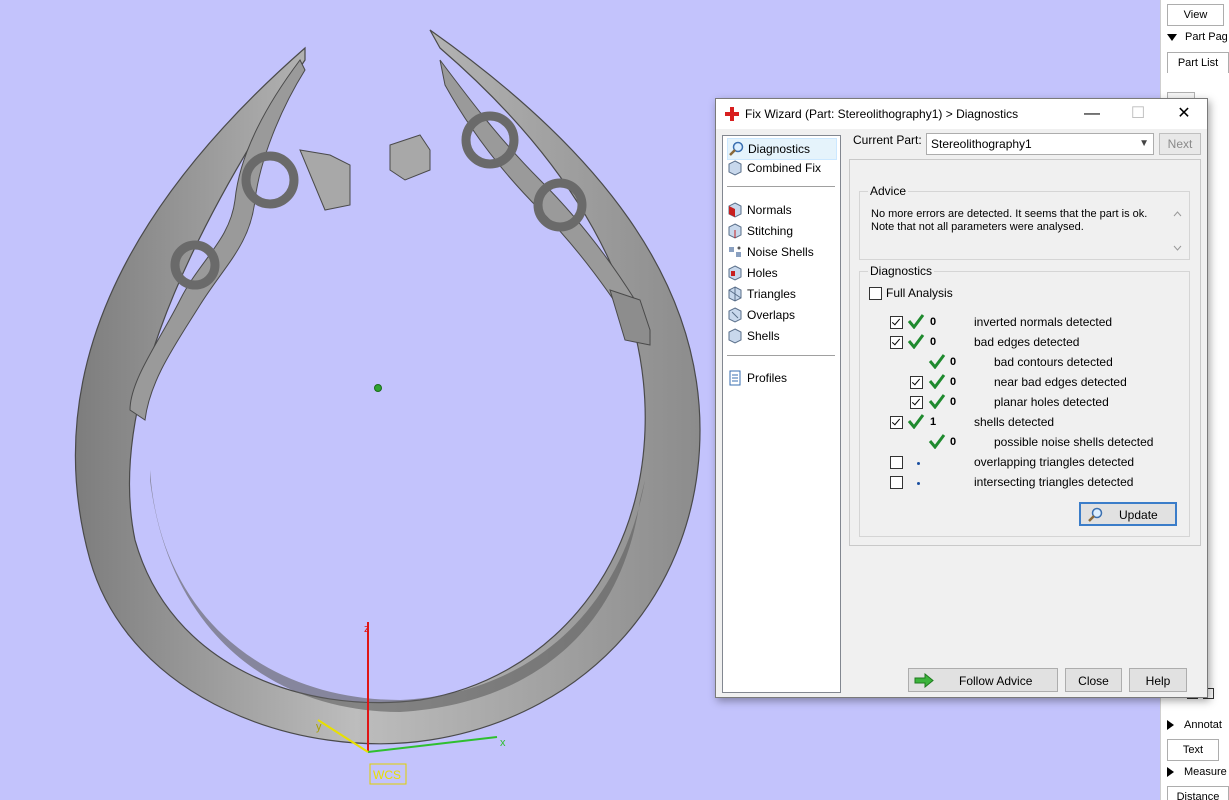 Image resolution: width=1229 pixels, height=800 pixels. Describe the element at coordinates (732, 114) in the screenshot. I see `red-cross-icon` at that location.